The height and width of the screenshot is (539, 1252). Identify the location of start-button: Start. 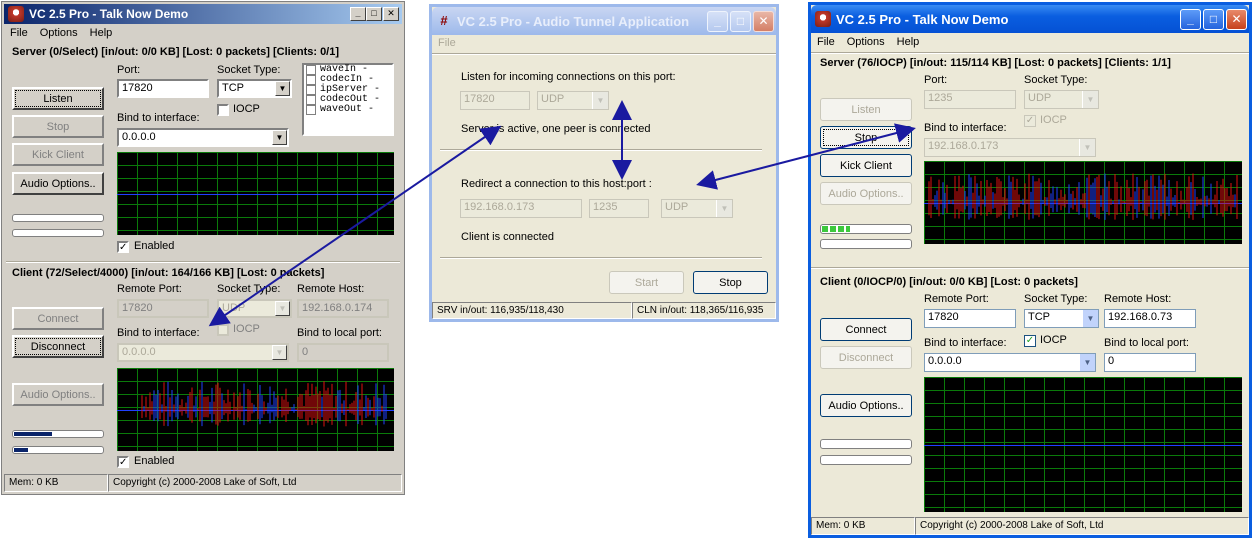
(646, 282).